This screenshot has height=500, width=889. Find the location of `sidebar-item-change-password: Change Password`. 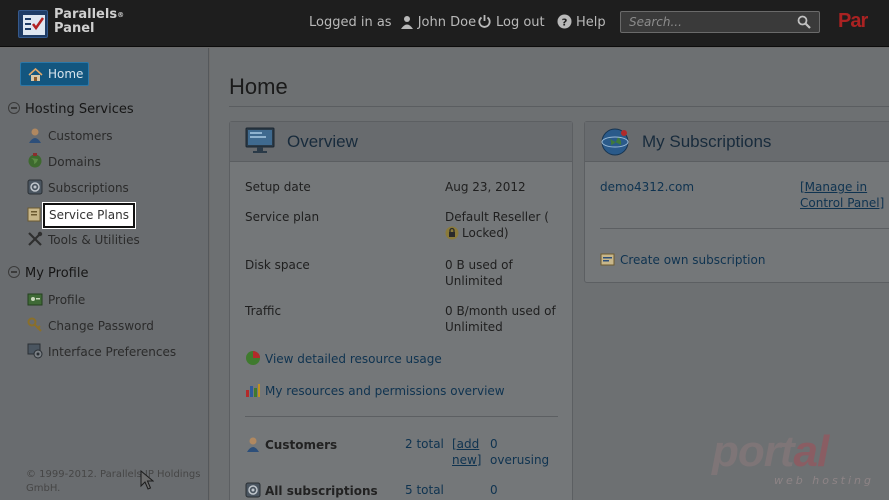

sidebar-item-change-password: Change Password is located at coordinates (90, 325).